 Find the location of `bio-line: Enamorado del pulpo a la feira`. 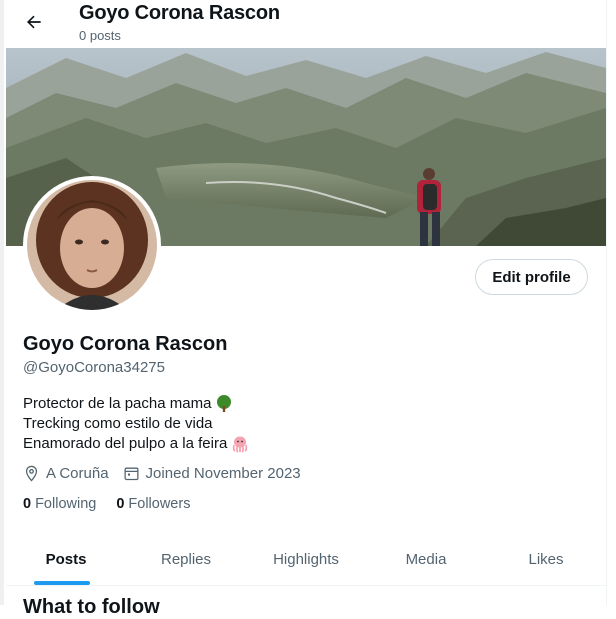

bio-line: Enamorado del pulpo a la feira is located at coordinates (136, 444).